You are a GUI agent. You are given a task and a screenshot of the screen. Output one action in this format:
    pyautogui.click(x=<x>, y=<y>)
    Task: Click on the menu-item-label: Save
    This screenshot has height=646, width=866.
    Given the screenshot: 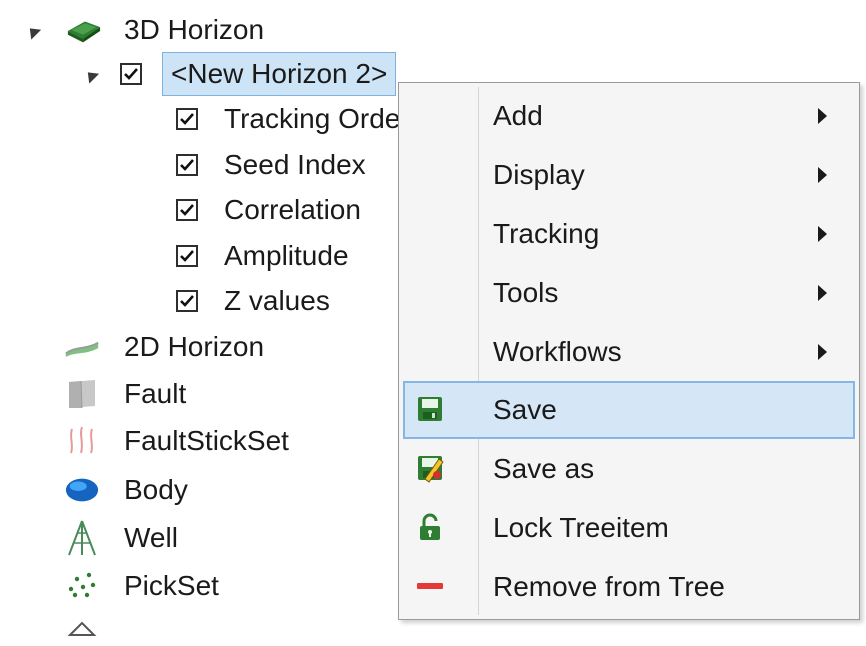 What is the action you would take?
    pyautogui.click(x=525, y=409)
    